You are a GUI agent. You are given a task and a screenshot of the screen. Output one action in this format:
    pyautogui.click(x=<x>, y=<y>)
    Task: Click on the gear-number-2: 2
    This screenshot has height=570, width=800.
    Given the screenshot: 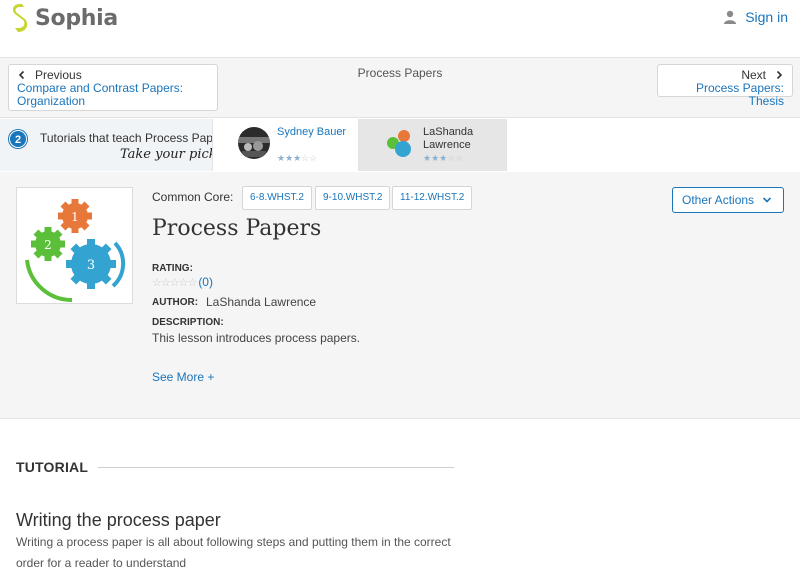 What is the action you would take?
    pyautogui.click(x=48, y=245)
    